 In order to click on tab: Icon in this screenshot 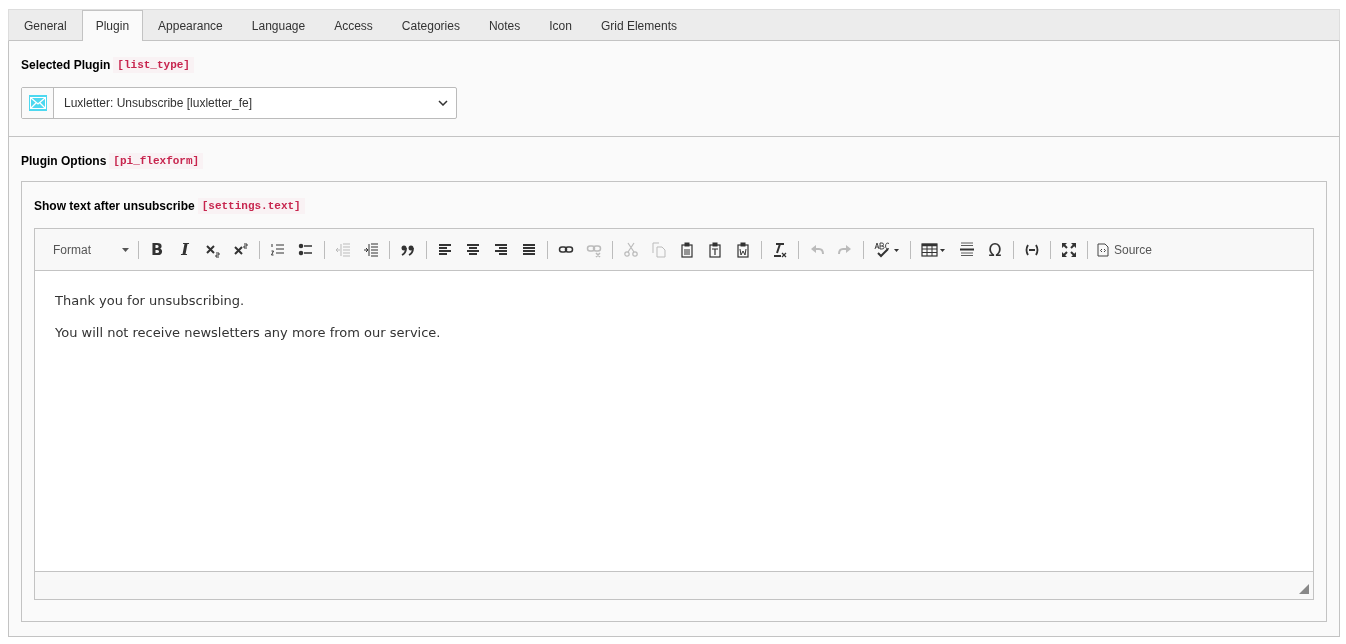, I will do `click(560, 25)`.